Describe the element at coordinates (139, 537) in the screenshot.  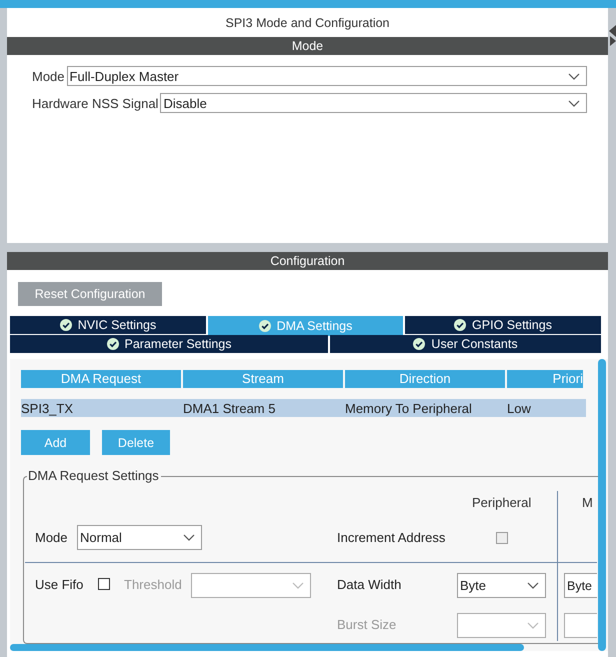
I see `dropdown: Normal` at that location.